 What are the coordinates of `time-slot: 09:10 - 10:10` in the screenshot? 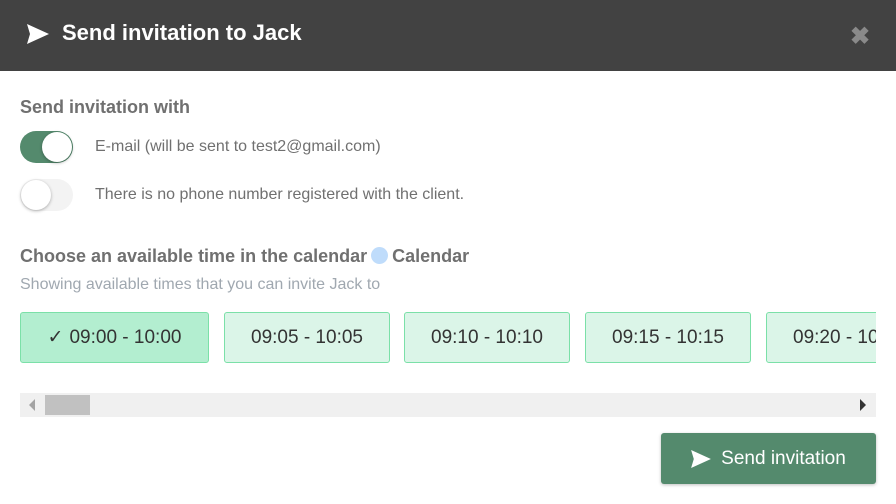 It's located at (487, 337).